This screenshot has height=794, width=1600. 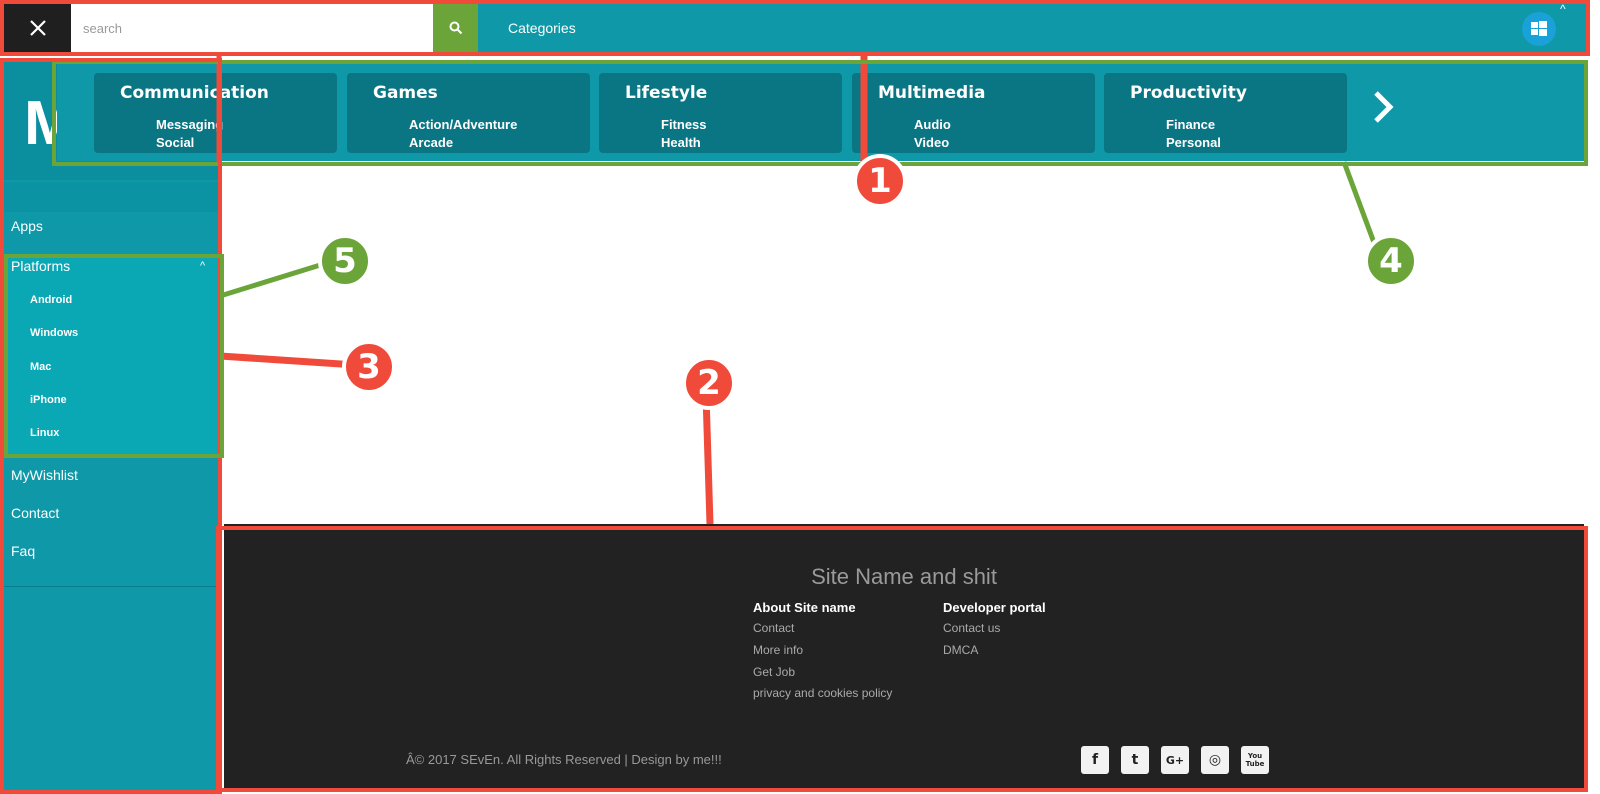 I want to click on annotation-badge-1: 1, so click(x=880, y=181).